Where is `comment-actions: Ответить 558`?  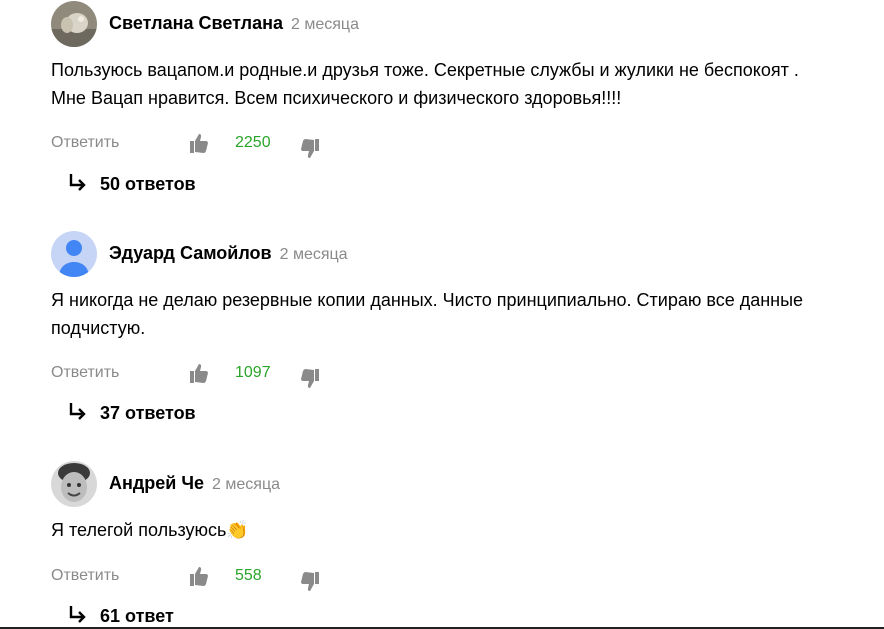
comment-actions: Ответить 558 is located at coordinates (251, 578).